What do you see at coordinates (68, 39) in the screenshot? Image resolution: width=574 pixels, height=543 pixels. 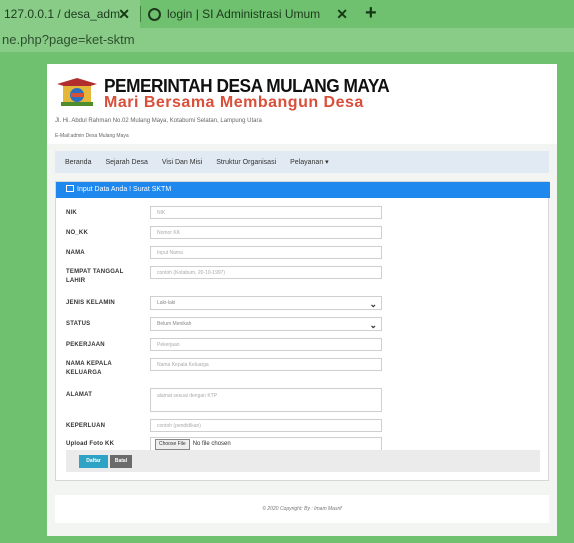 I see `url-text: ne.php?page=ket-sktm` at bounding box center [68, 39].